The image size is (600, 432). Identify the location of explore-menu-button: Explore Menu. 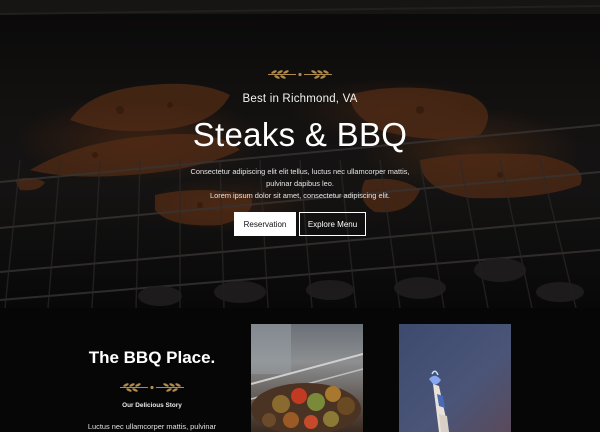
(332, 224).